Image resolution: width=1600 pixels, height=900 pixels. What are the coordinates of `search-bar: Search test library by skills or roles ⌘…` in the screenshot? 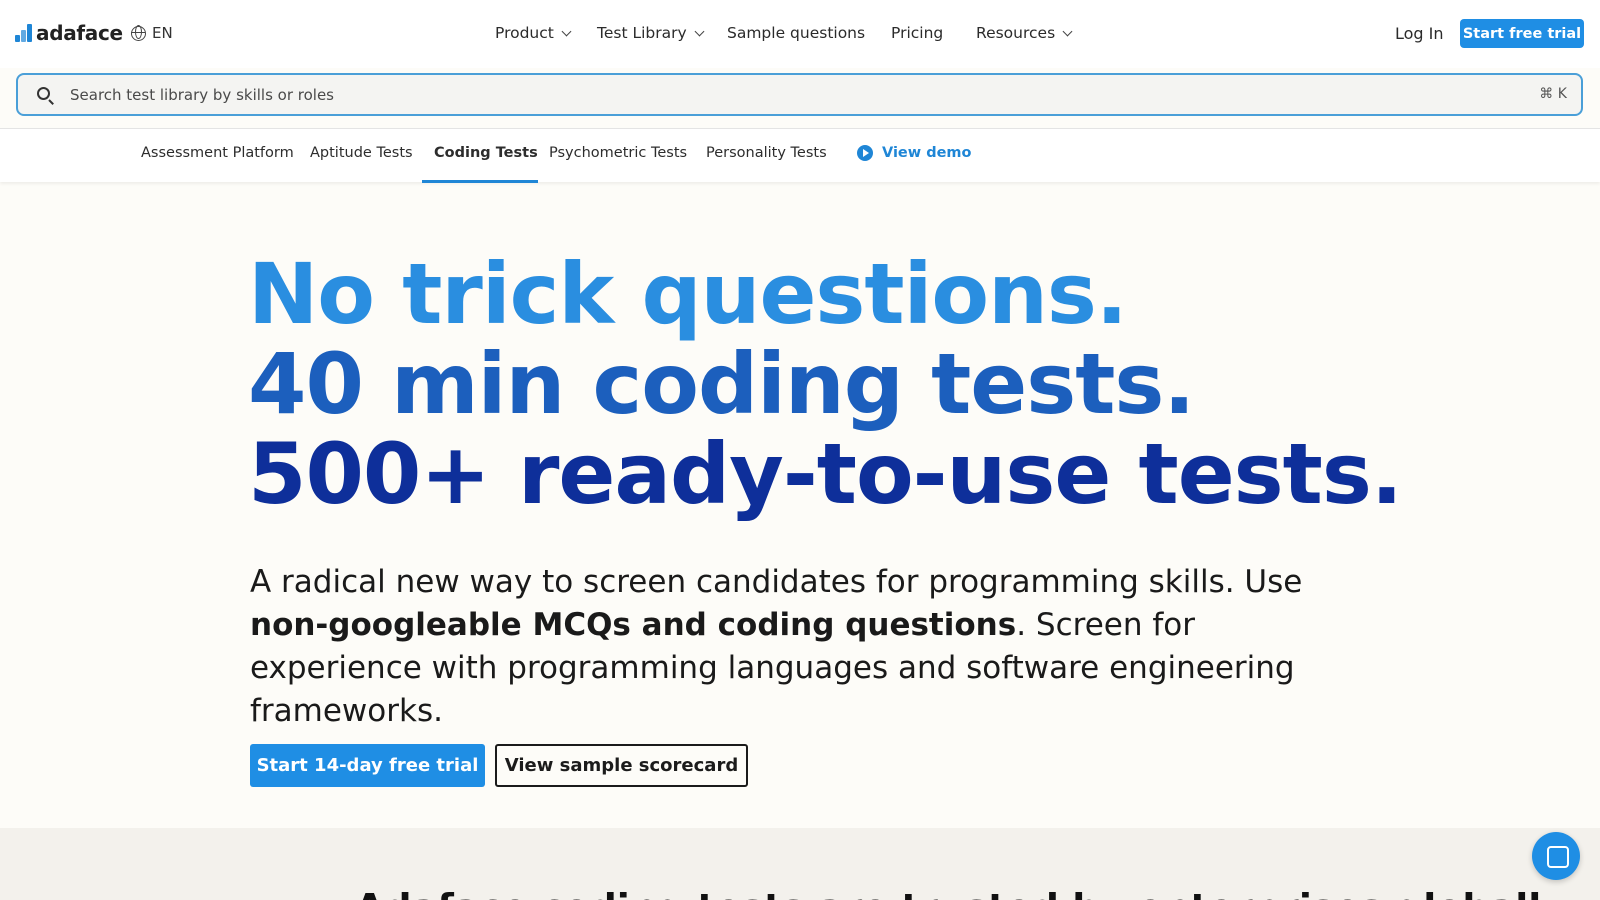 It's located at (799, 94).